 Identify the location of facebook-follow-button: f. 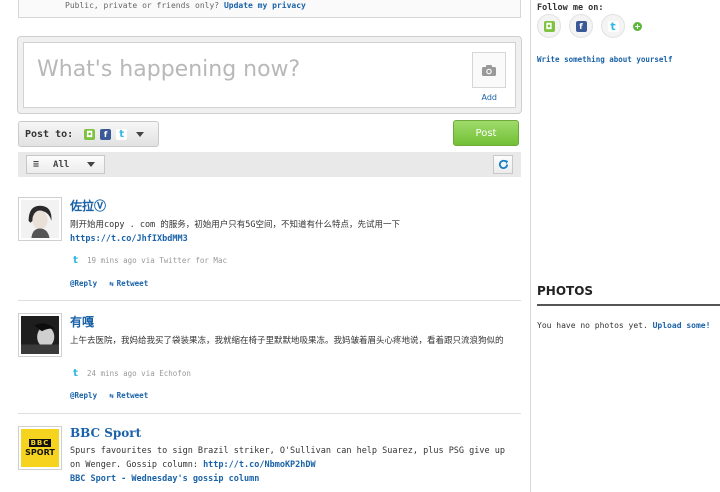
(581, 26).